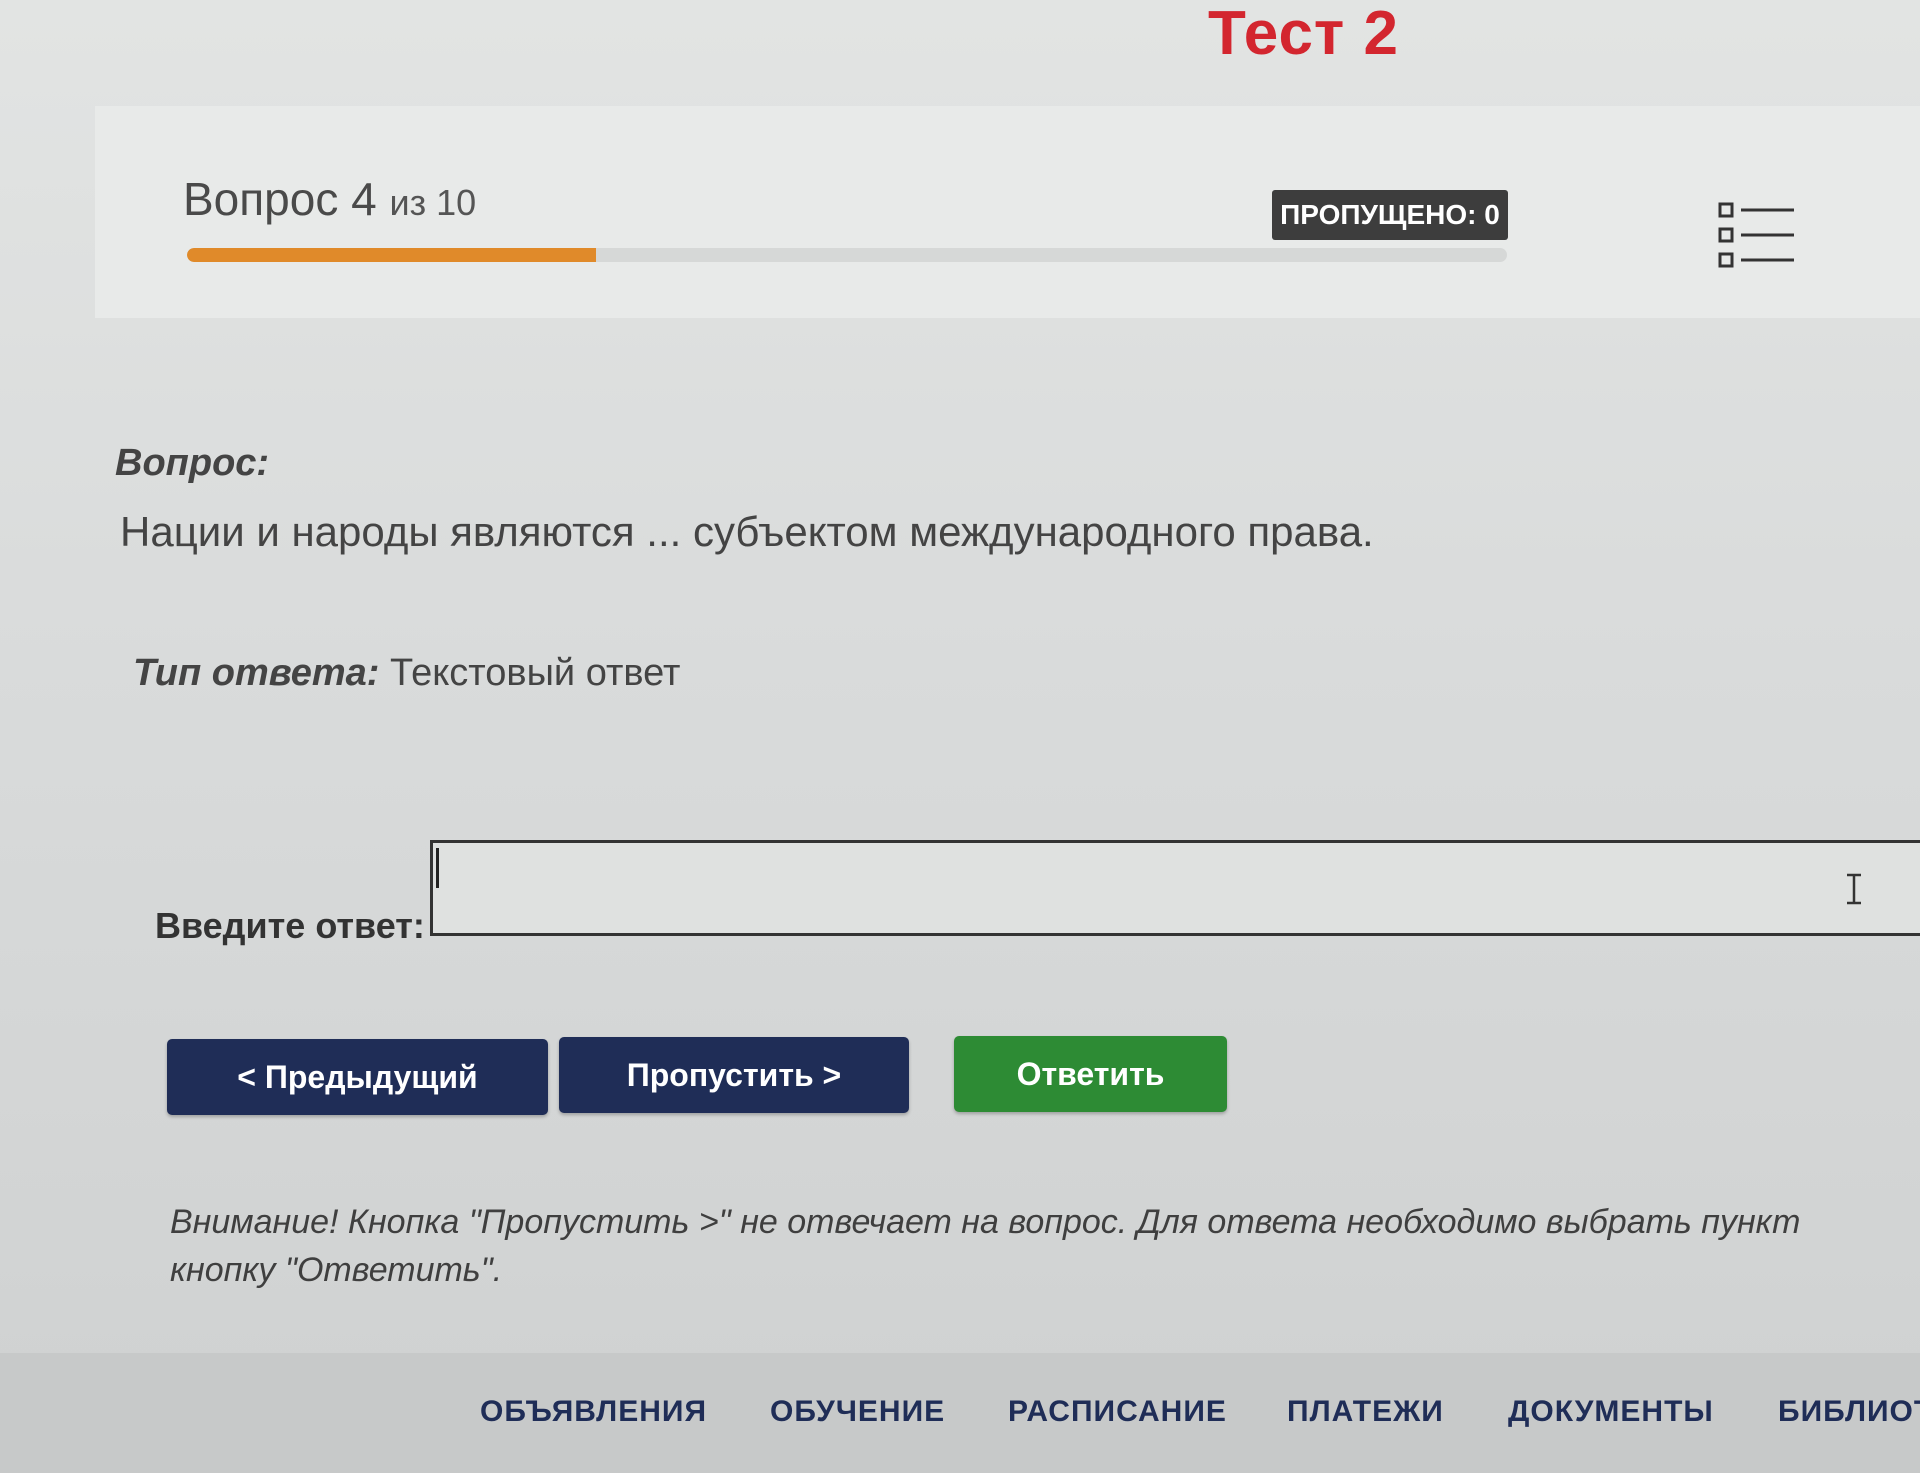 This screenshot has width=1920, height=1473. Describe the element at coordinates (1090, 1074) in the screenshot. I see `answer-button: Ответить` at that location.